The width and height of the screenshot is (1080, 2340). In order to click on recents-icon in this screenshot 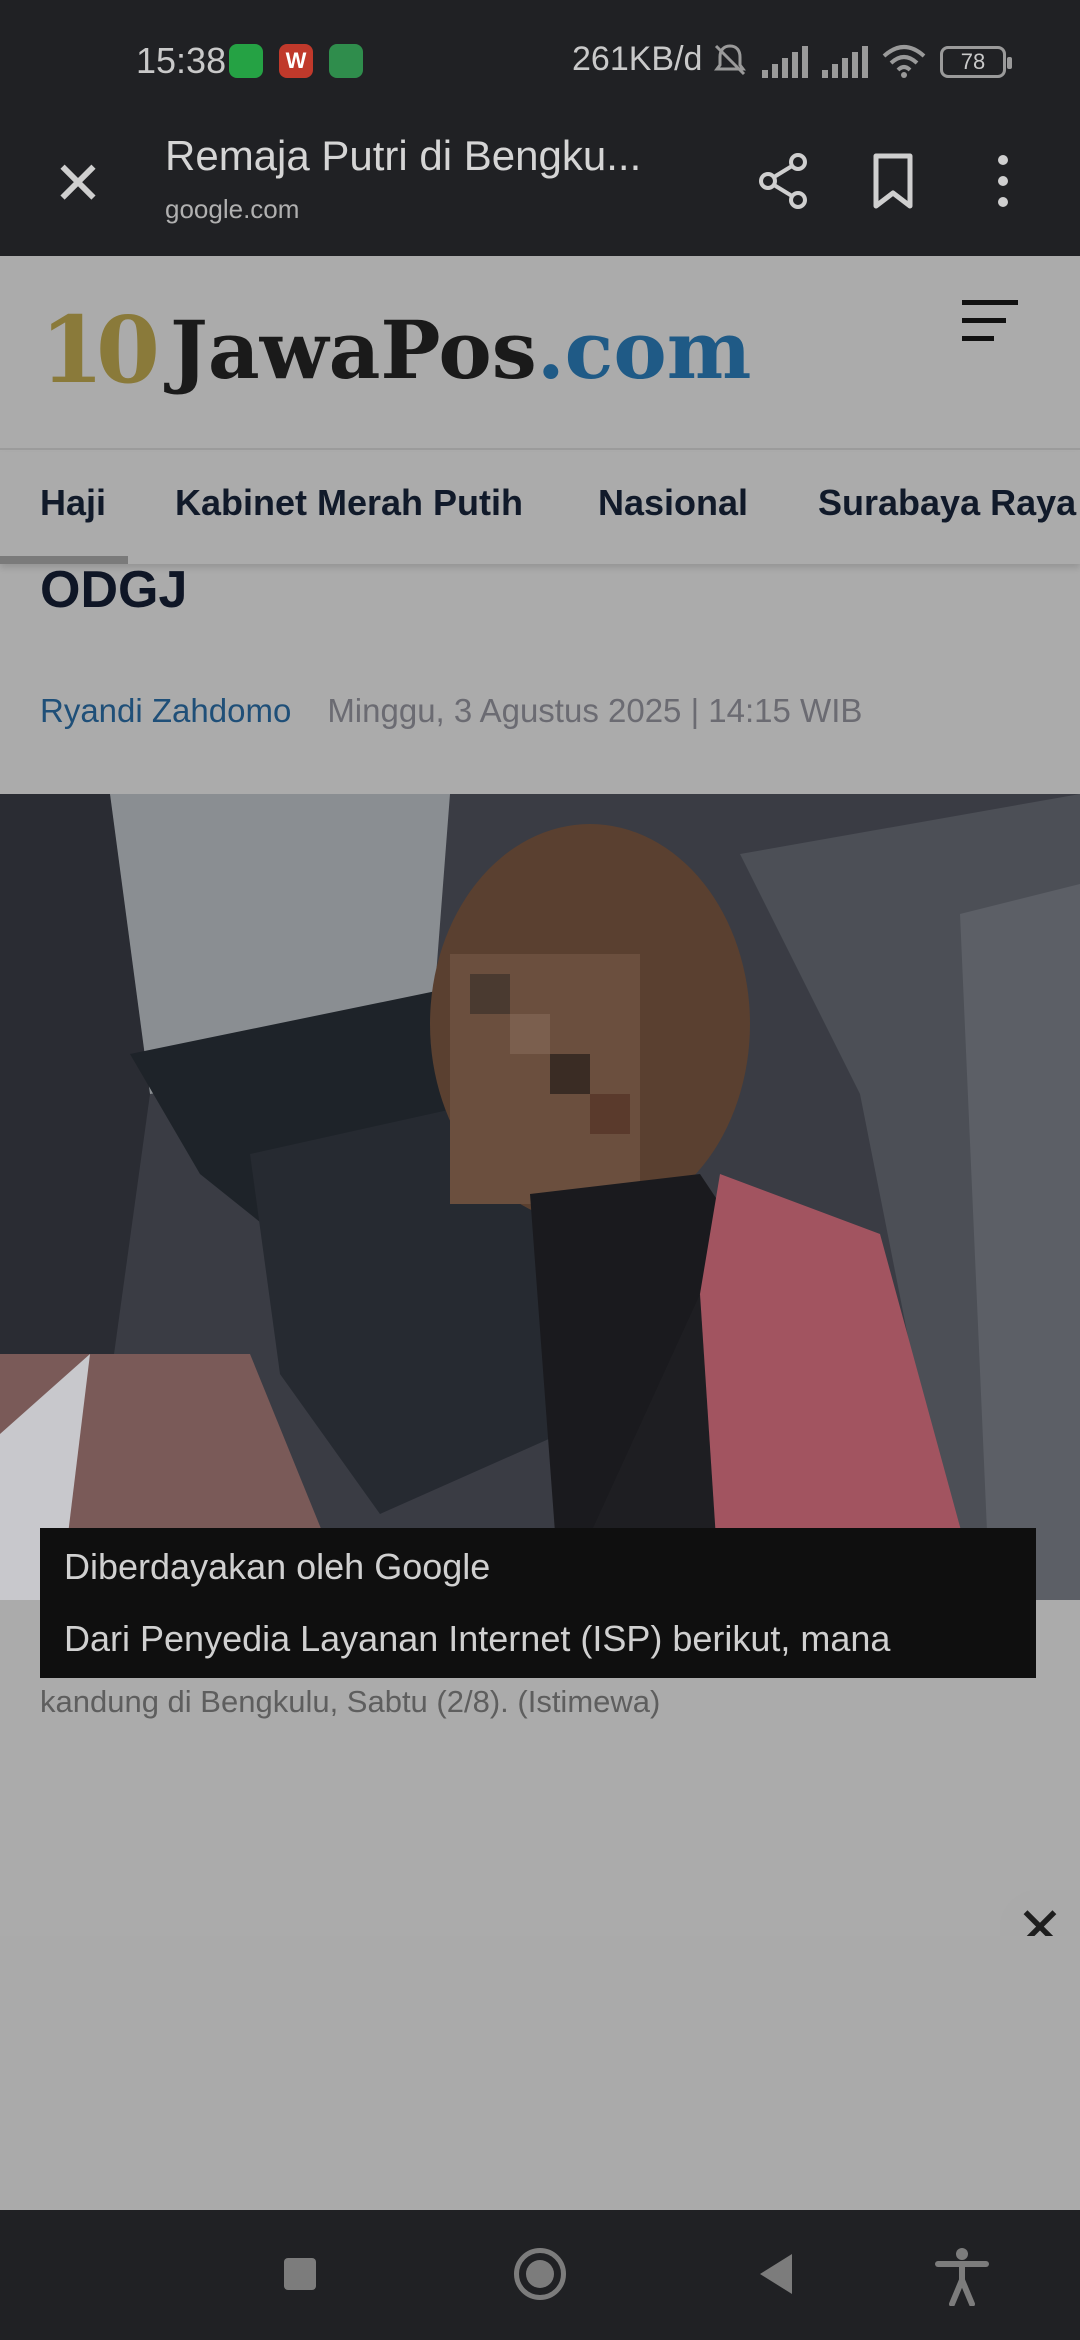, I will do `click(300, 2274)`.